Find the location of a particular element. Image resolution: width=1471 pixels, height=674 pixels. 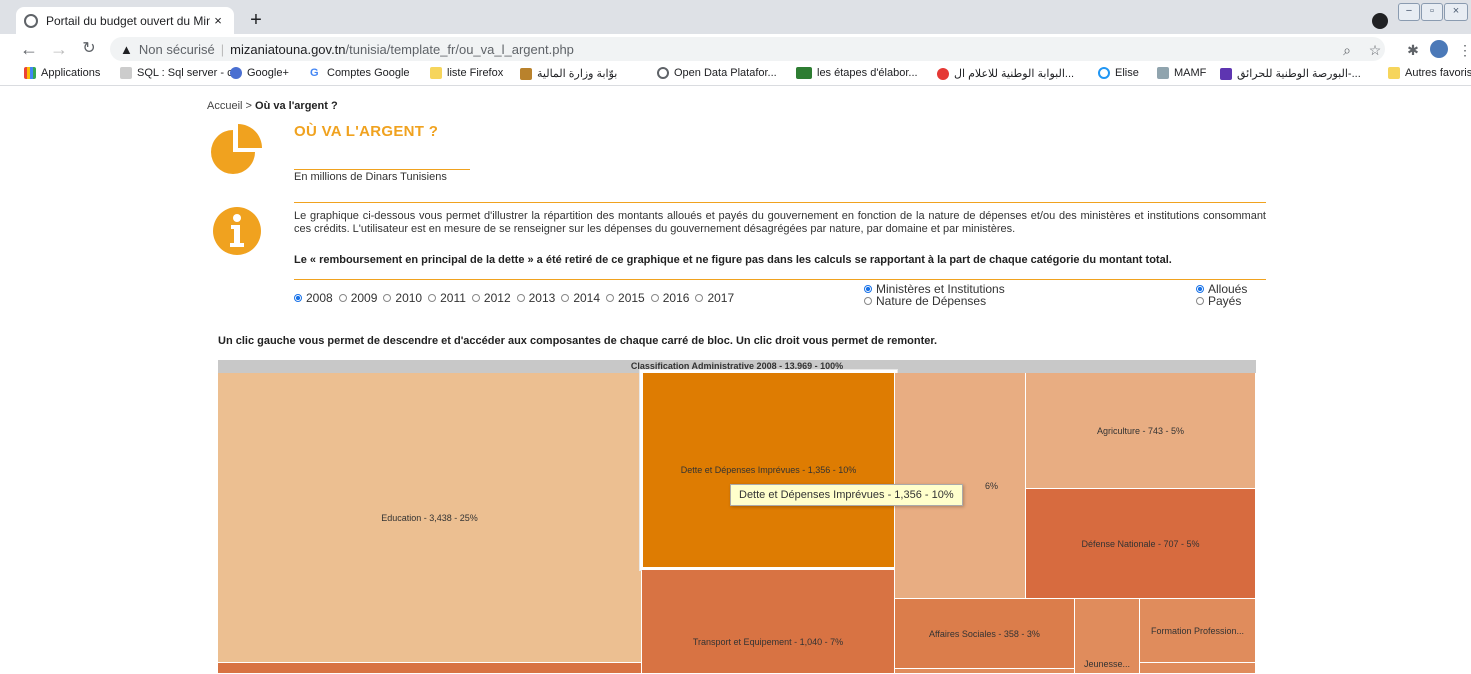

year-radio-2011: 2011 is located at coordinates (447, 298).